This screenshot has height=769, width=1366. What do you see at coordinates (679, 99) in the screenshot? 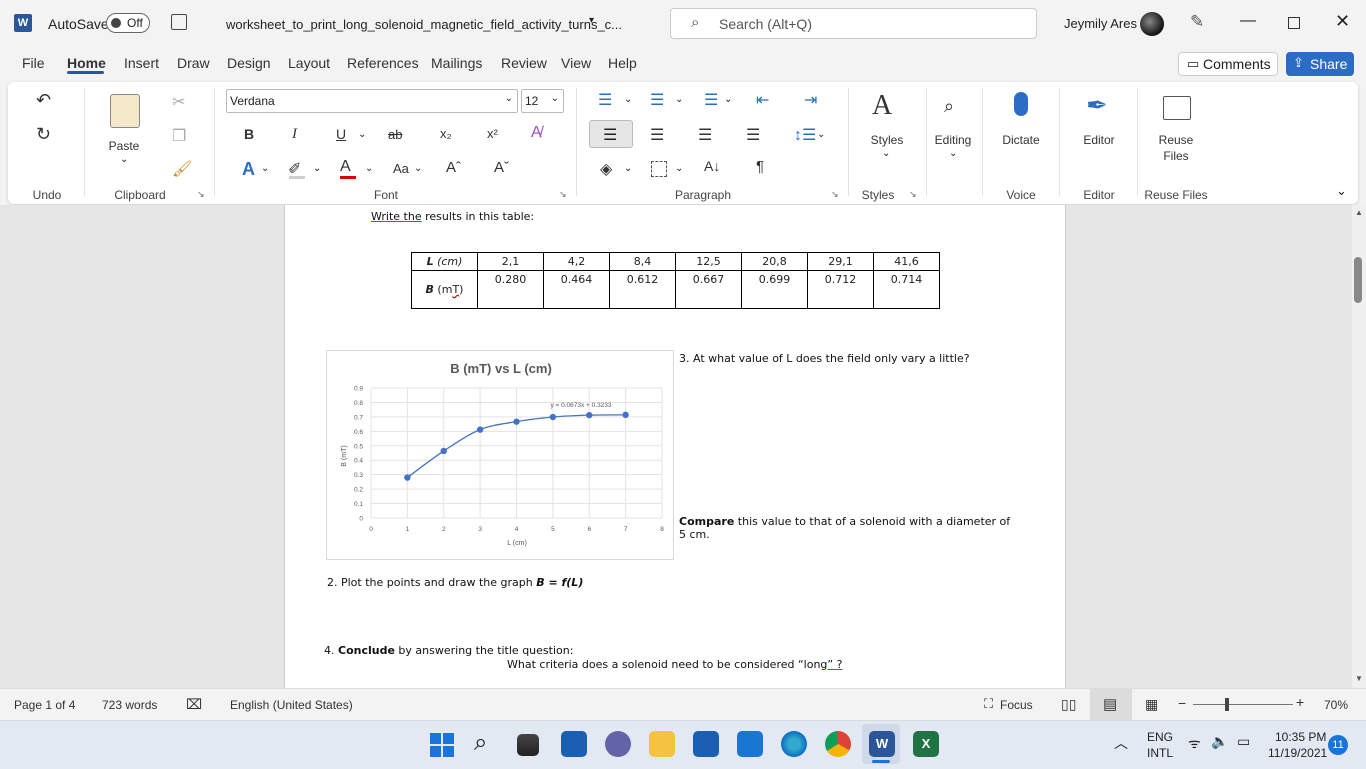
I see `numbering-chevron-icon: ⌄` at bounding box center [679, 99].